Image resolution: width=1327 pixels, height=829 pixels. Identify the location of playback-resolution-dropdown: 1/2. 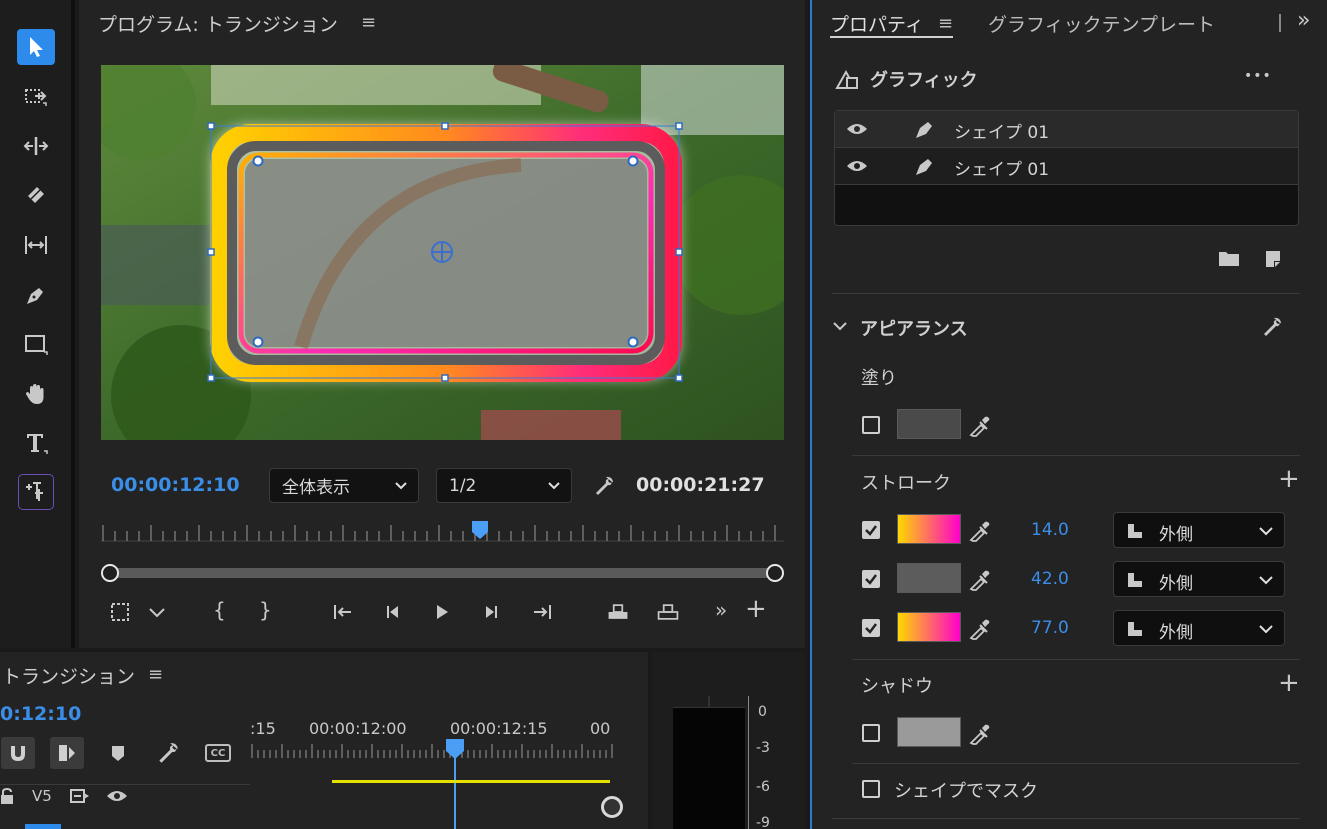
(504, 485).